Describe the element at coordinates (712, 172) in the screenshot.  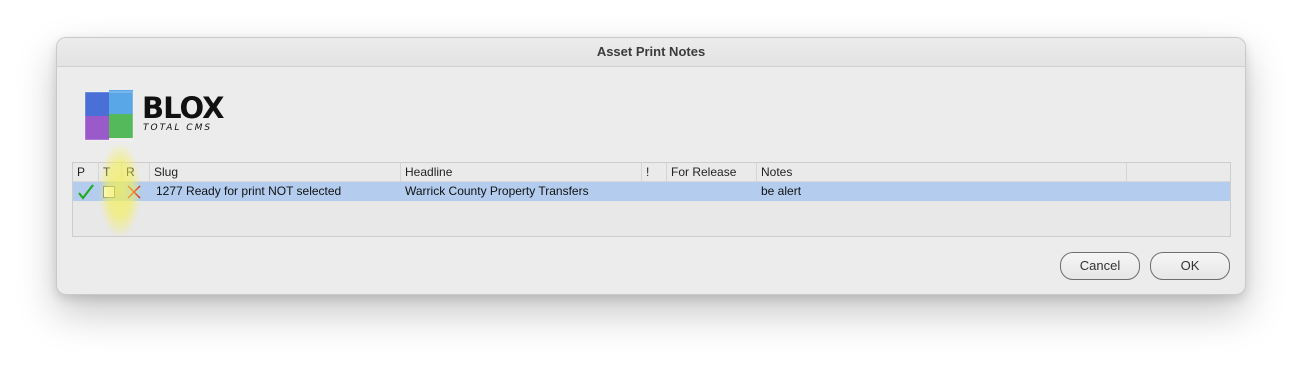
I see `col-header-for-release: For Release` at that location.